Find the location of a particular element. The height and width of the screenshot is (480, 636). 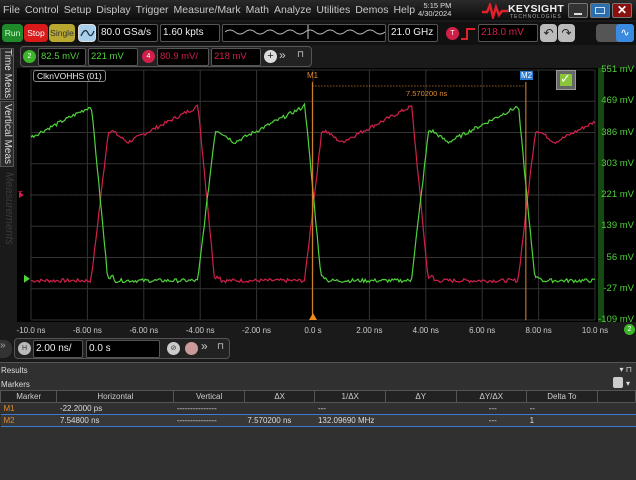

x-tick-label: 4.00 ns is located at coordinates (425, 330).